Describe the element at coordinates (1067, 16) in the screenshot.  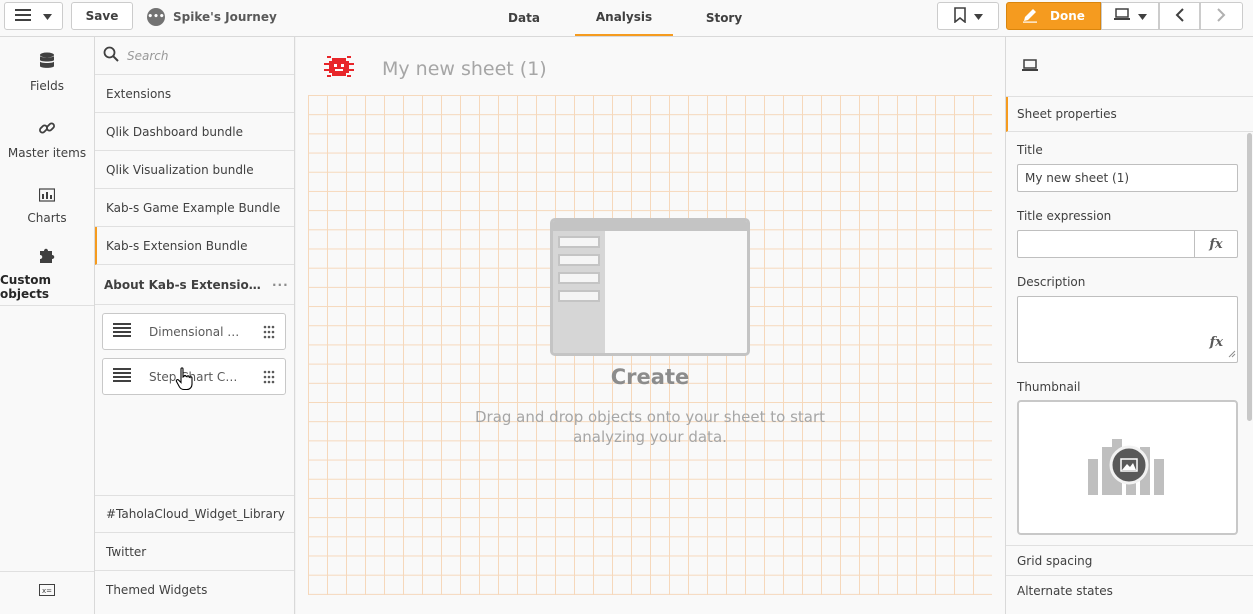
I see `done-label: Done` at that location.